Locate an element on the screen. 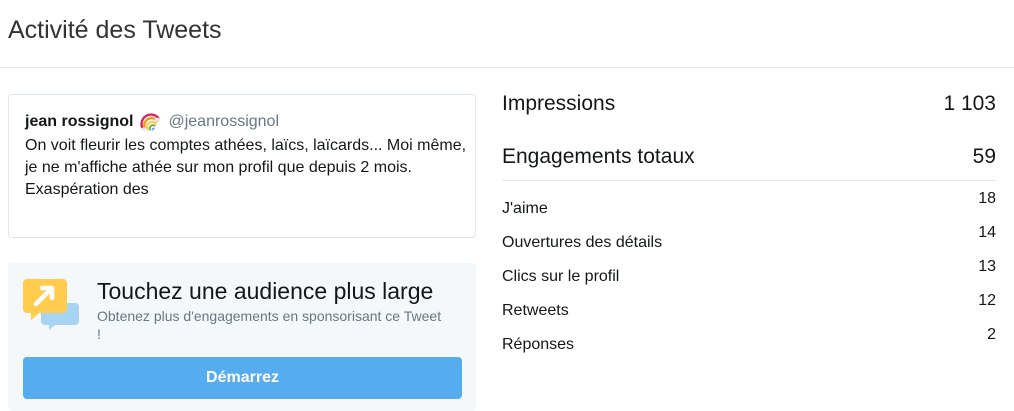 This screenshot has width=1014, height=411. stat-label: J'aime is located at coordinates (525, 208).